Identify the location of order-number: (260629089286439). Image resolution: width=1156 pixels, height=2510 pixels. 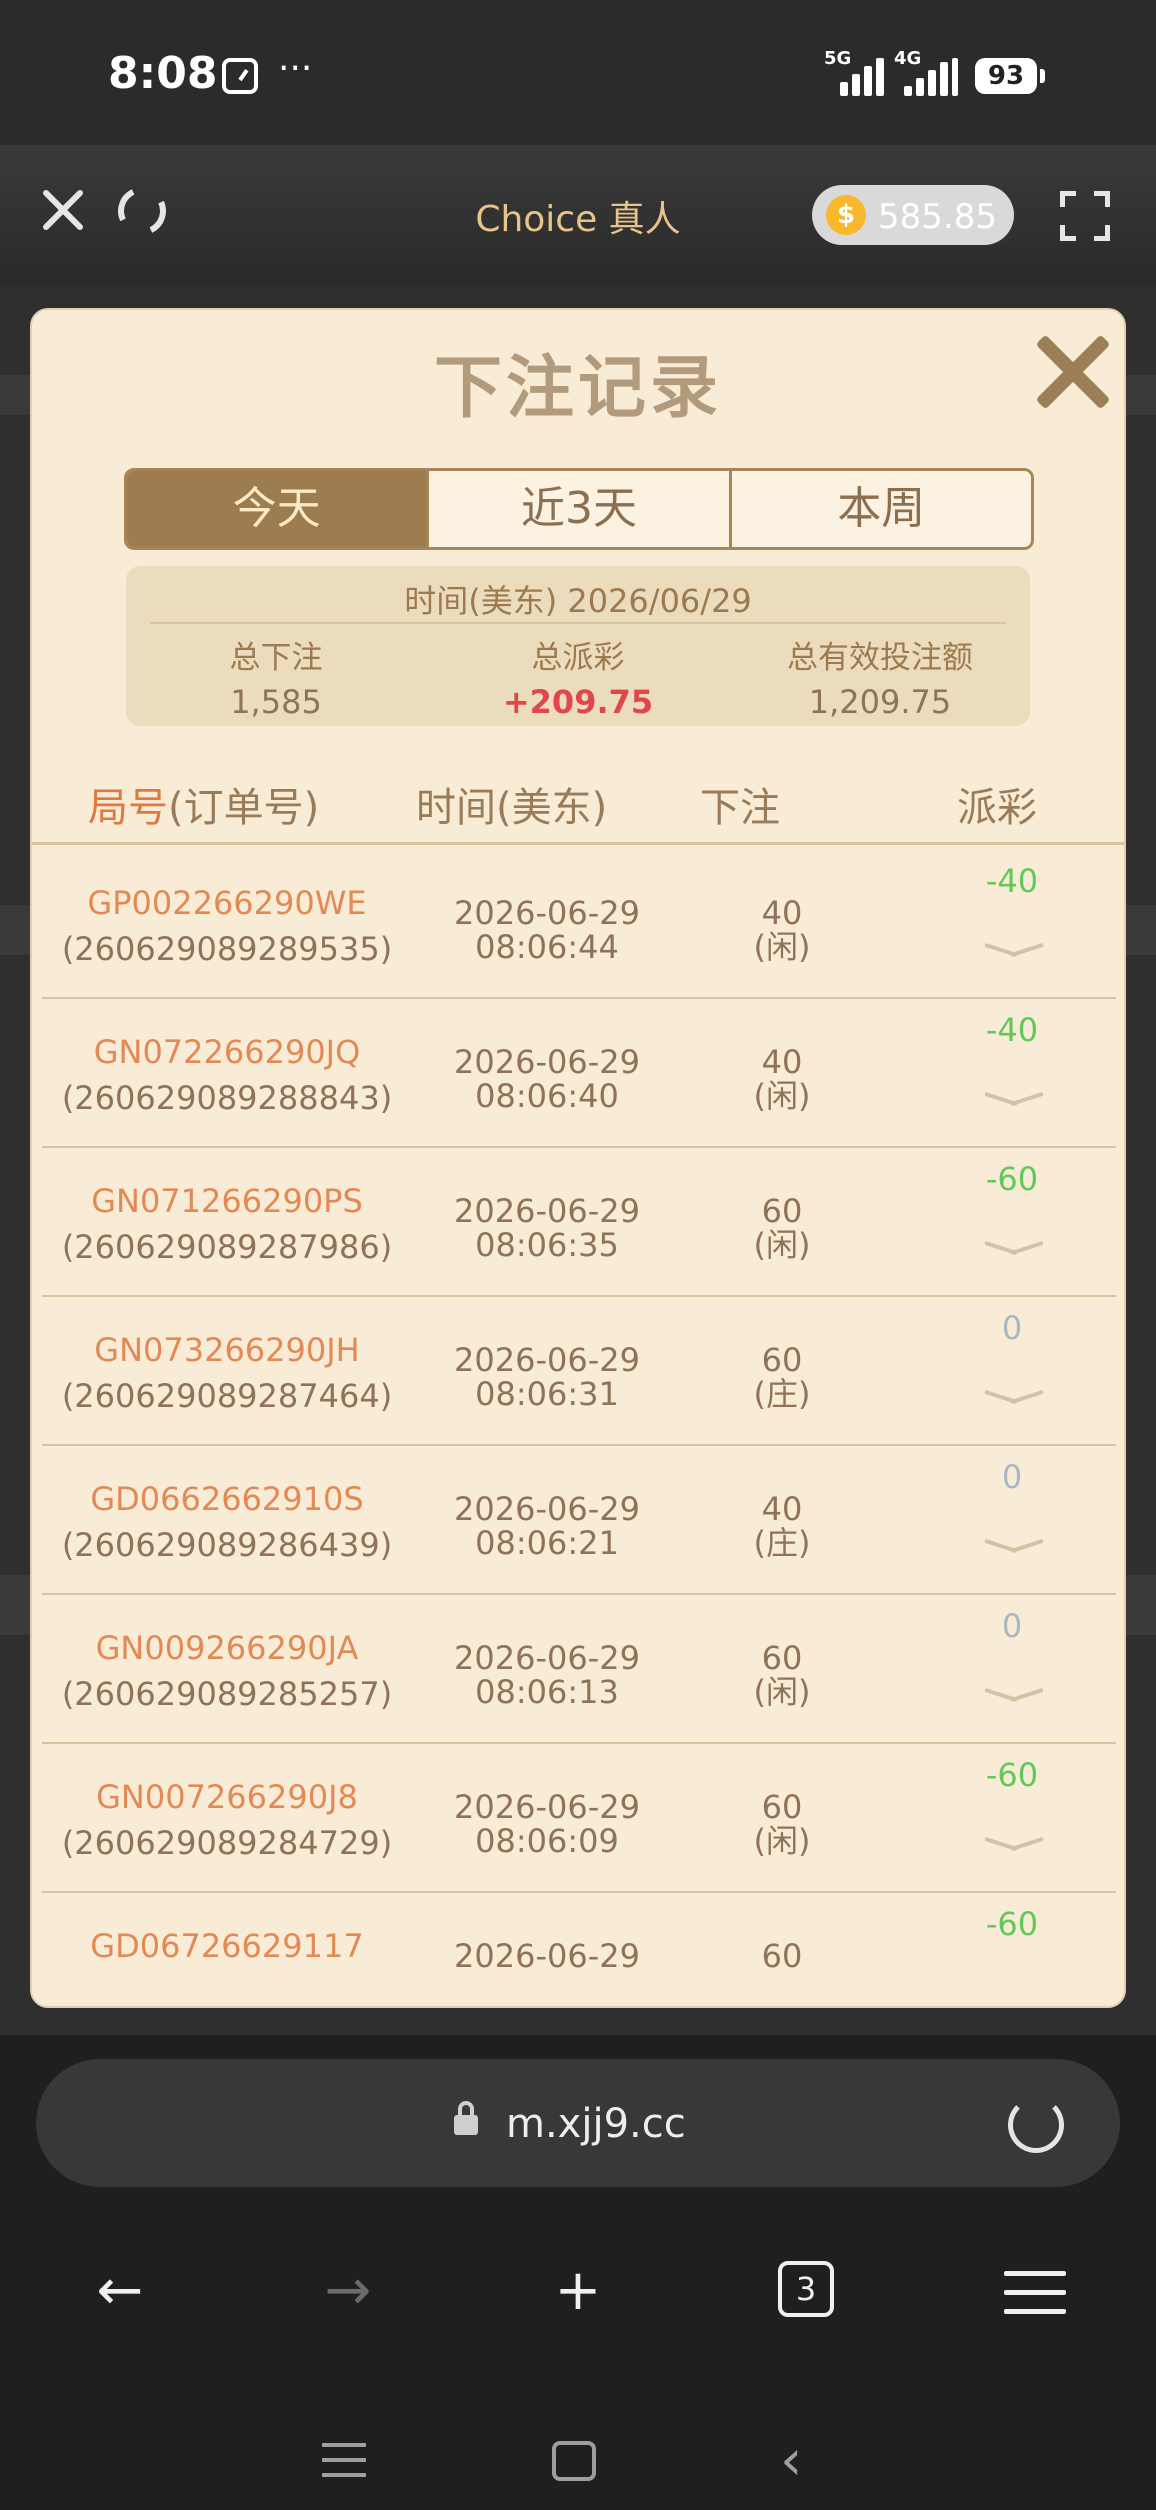
(227, 1545).